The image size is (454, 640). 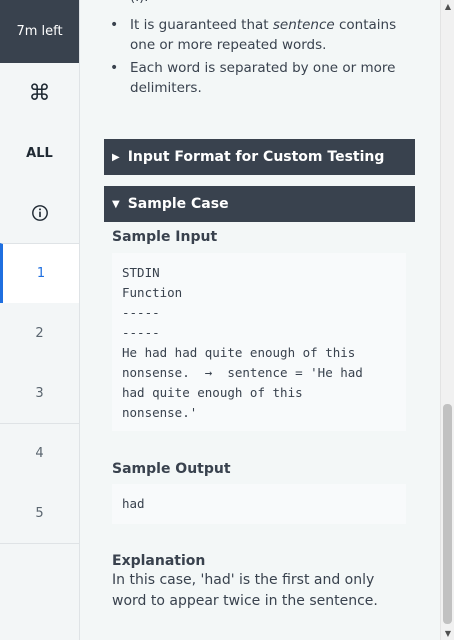 I want to click on scroll-up-icon: ▲, so click(x=448, y=6).